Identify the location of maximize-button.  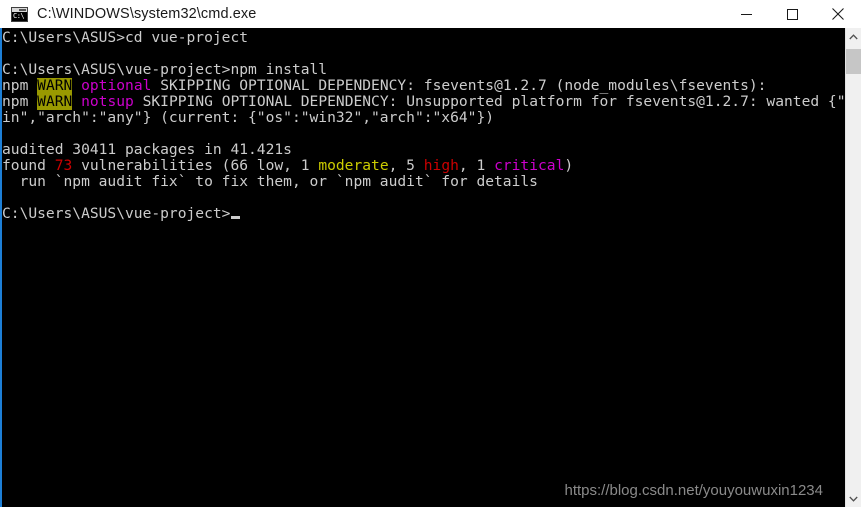
(792, 14).